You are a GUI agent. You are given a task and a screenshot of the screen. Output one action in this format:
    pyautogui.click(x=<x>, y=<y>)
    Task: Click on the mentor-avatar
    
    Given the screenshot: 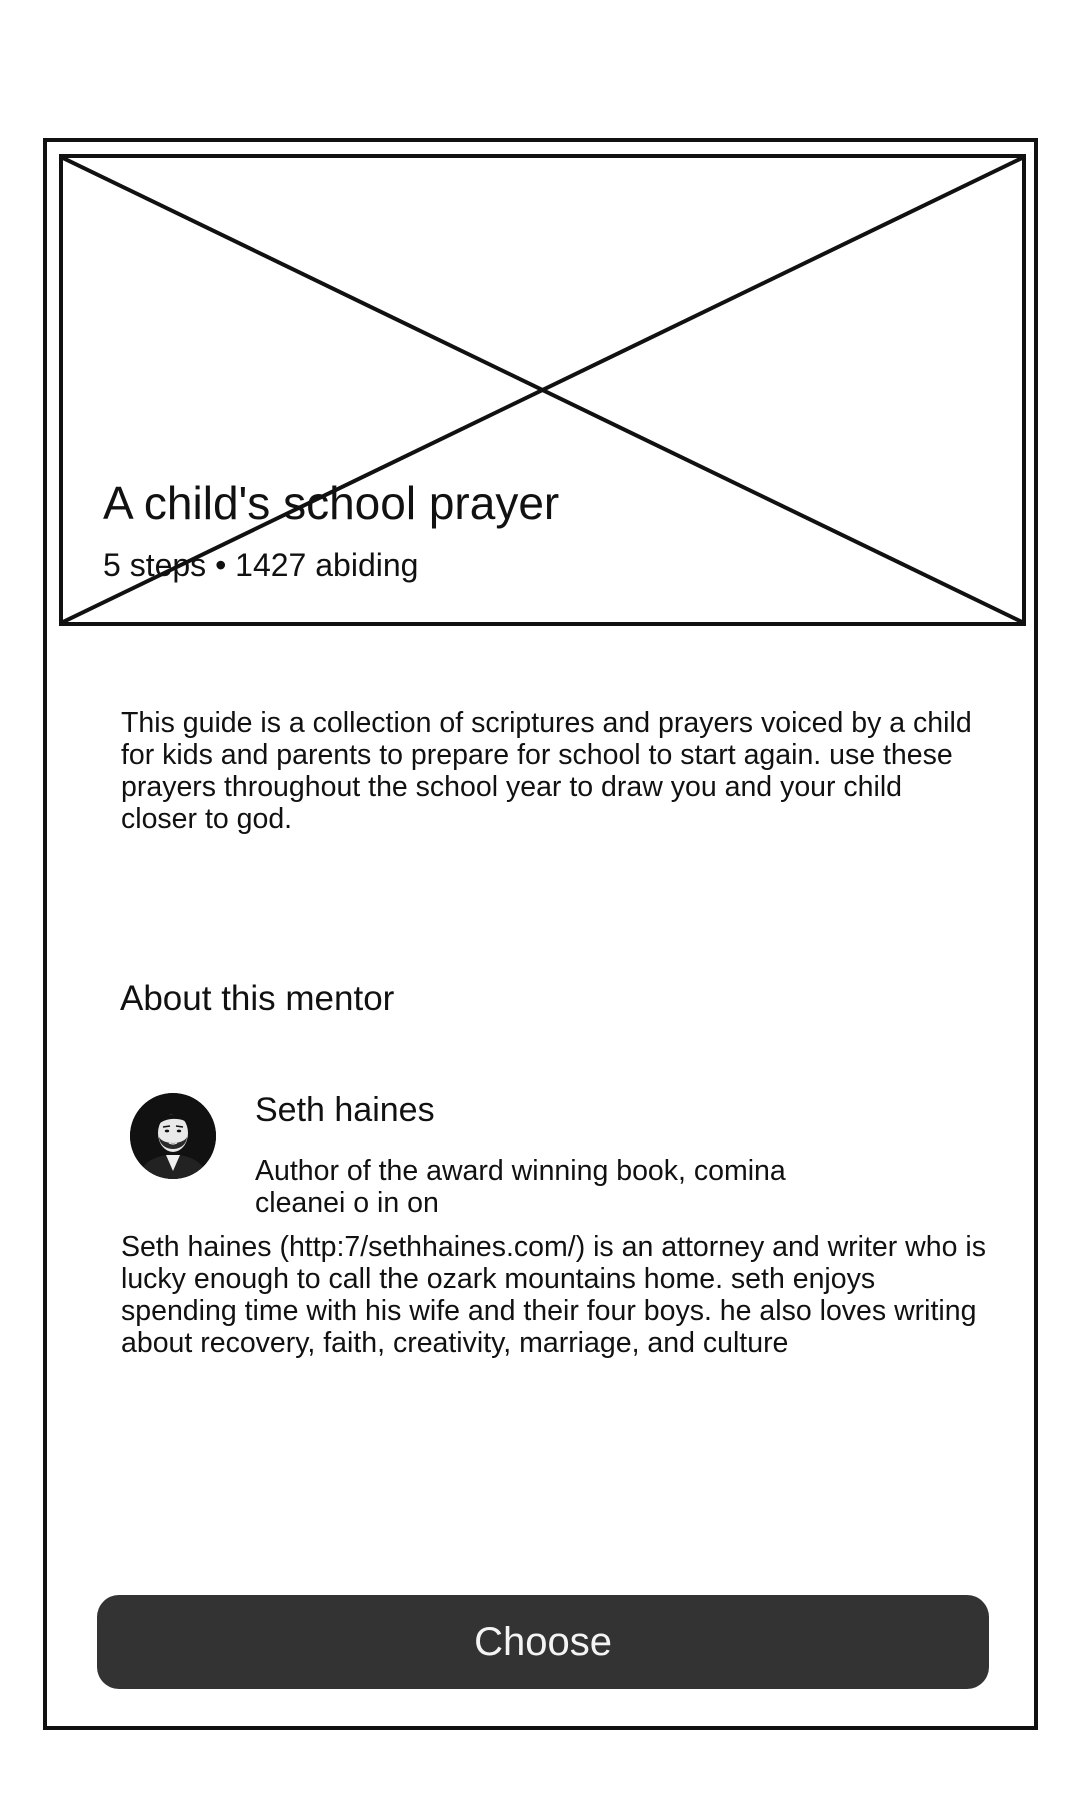 What is the action you would take?
    pyautogui.click(x=173, y=1136)
    